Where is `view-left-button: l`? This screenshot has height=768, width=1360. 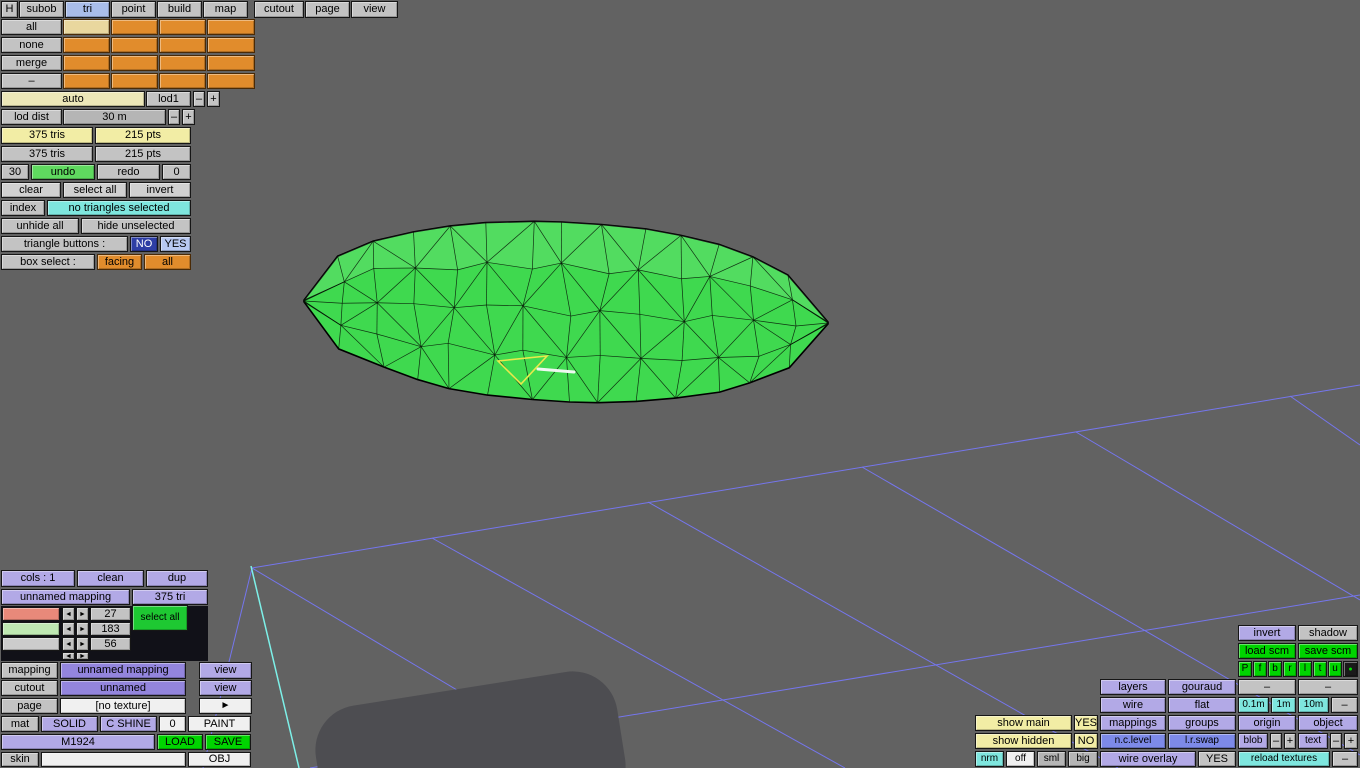
view-left-button: l is located at coordinates (1305, 669).